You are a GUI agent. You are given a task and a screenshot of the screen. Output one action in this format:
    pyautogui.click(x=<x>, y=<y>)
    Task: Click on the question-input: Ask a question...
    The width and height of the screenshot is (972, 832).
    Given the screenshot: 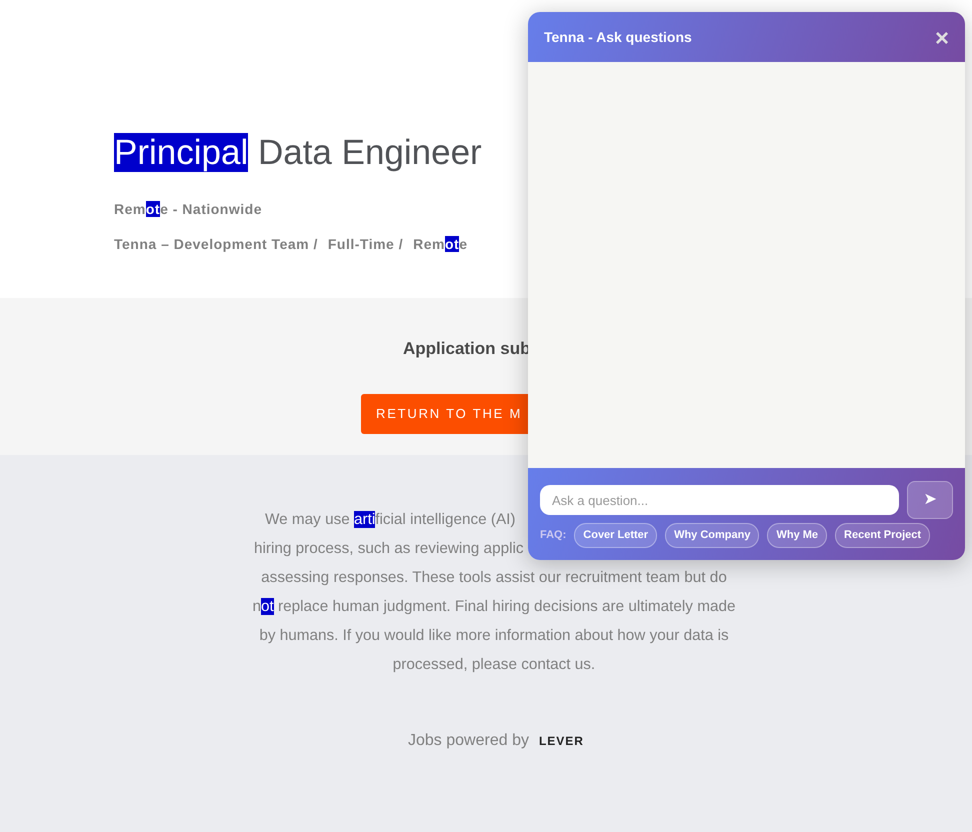 What is the action you would take?
    pyautogui.click(x=720, y=500)
    